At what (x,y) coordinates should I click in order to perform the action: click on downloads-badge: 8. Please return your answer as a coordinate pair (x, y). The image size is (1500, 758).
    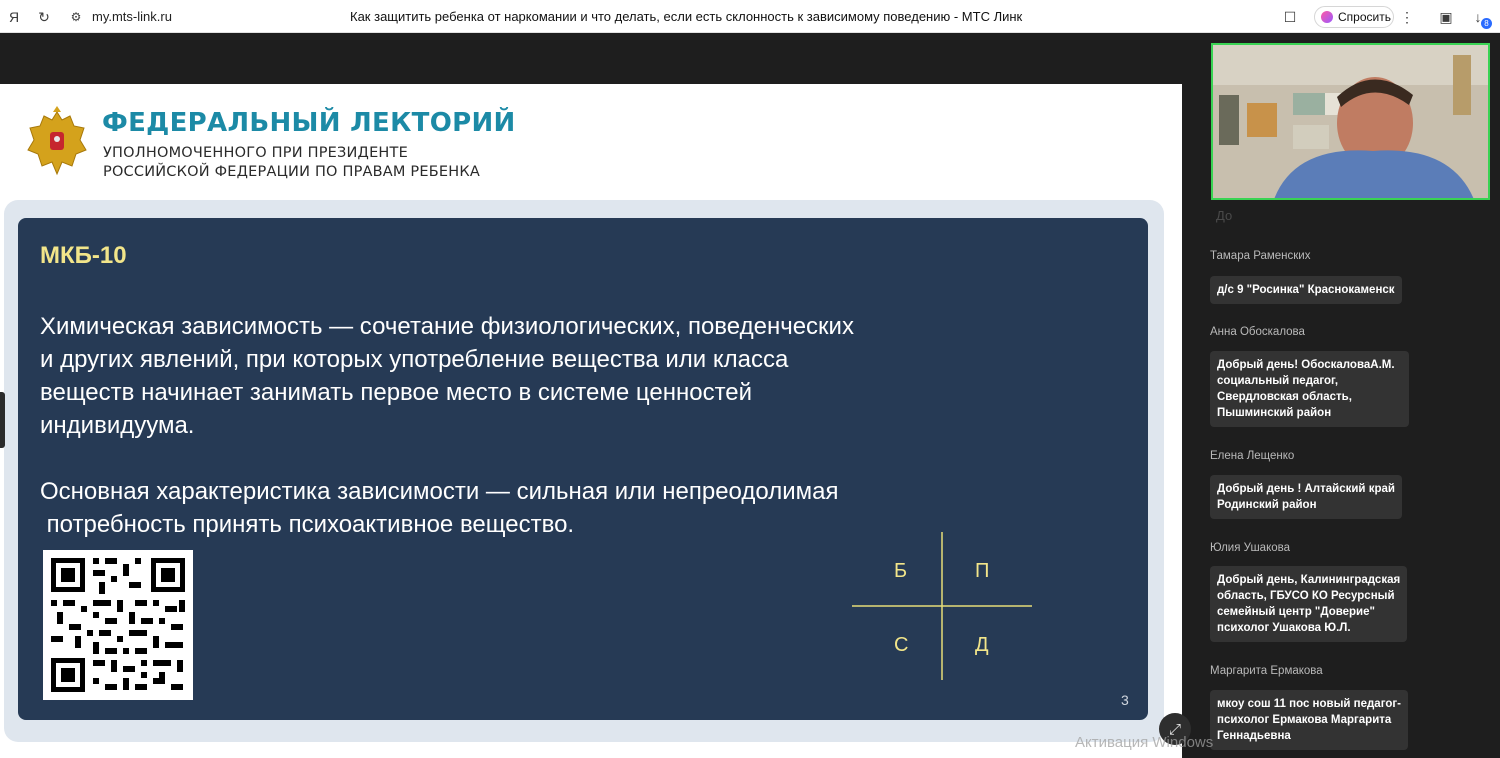
    Looking at the image, I should click on (1486, 23).